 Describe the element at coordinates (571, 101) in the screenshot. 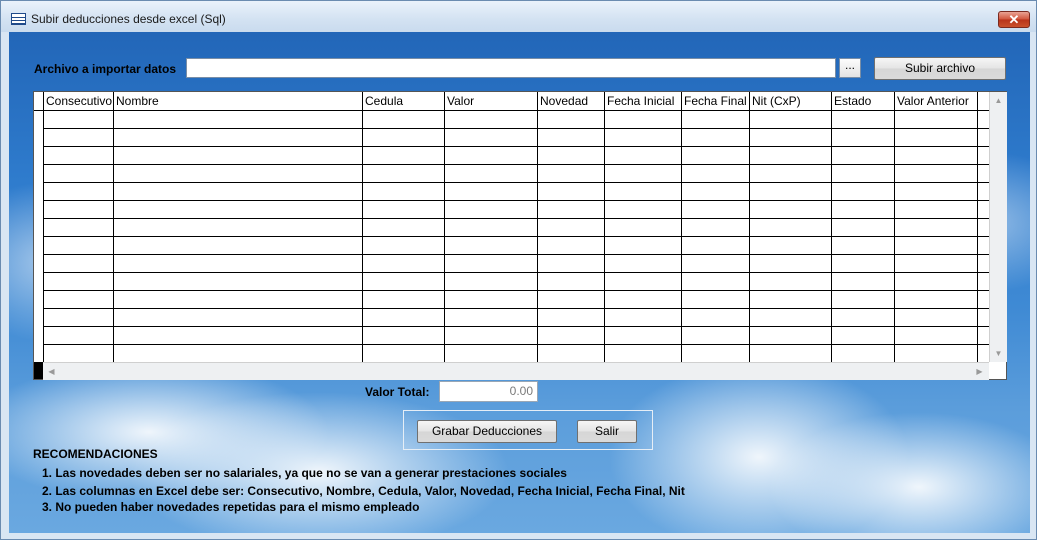

I see `column-header: Novedad` at that location.